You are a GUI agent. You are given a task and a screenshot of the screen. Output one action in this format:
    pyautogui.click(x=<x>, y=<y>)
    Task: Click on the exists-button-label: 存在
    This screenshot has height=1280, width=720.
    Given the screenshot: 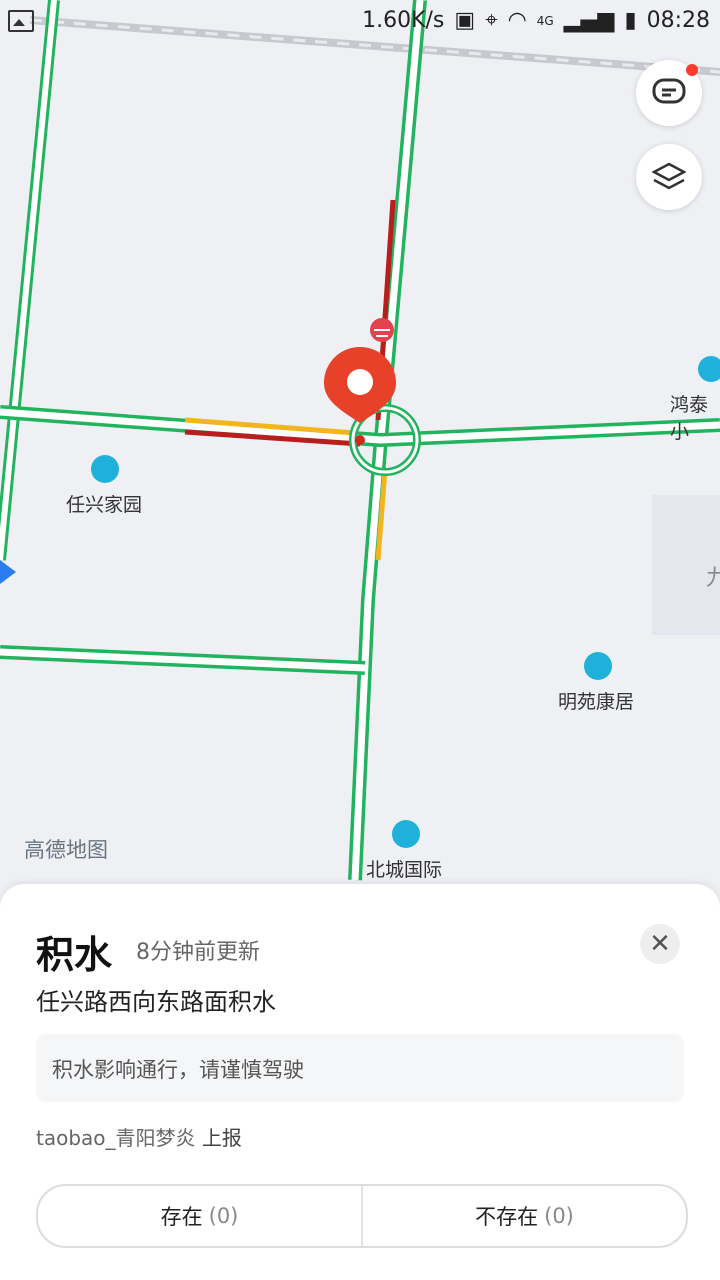 What is the action you would take?
    pyautogui.click(x=181, y=1217)
    